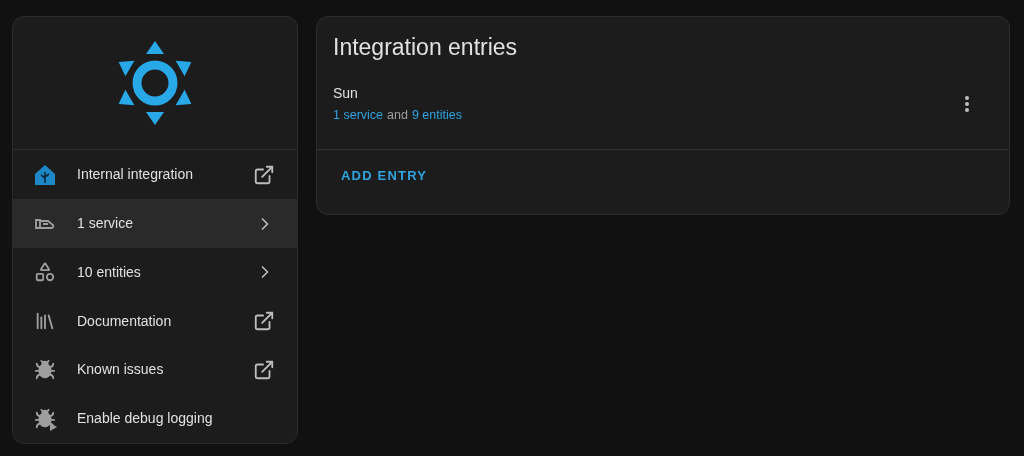 This screenshot has width=1024, height=456. I want to click on bug-icon, so click(45, 369).